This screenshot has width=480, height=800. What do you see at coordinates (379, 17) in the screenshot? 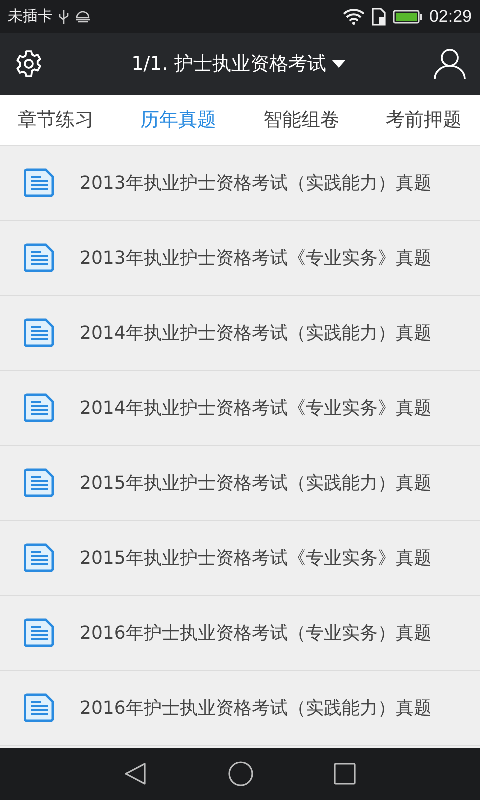
I see `sim-icon` at bounding box center [379, 17].